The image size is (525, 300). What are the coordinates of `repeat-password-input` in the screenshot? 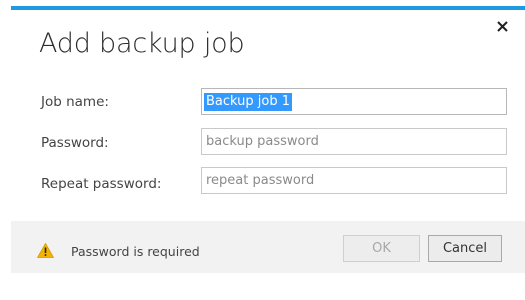 It's located at (354, 180).